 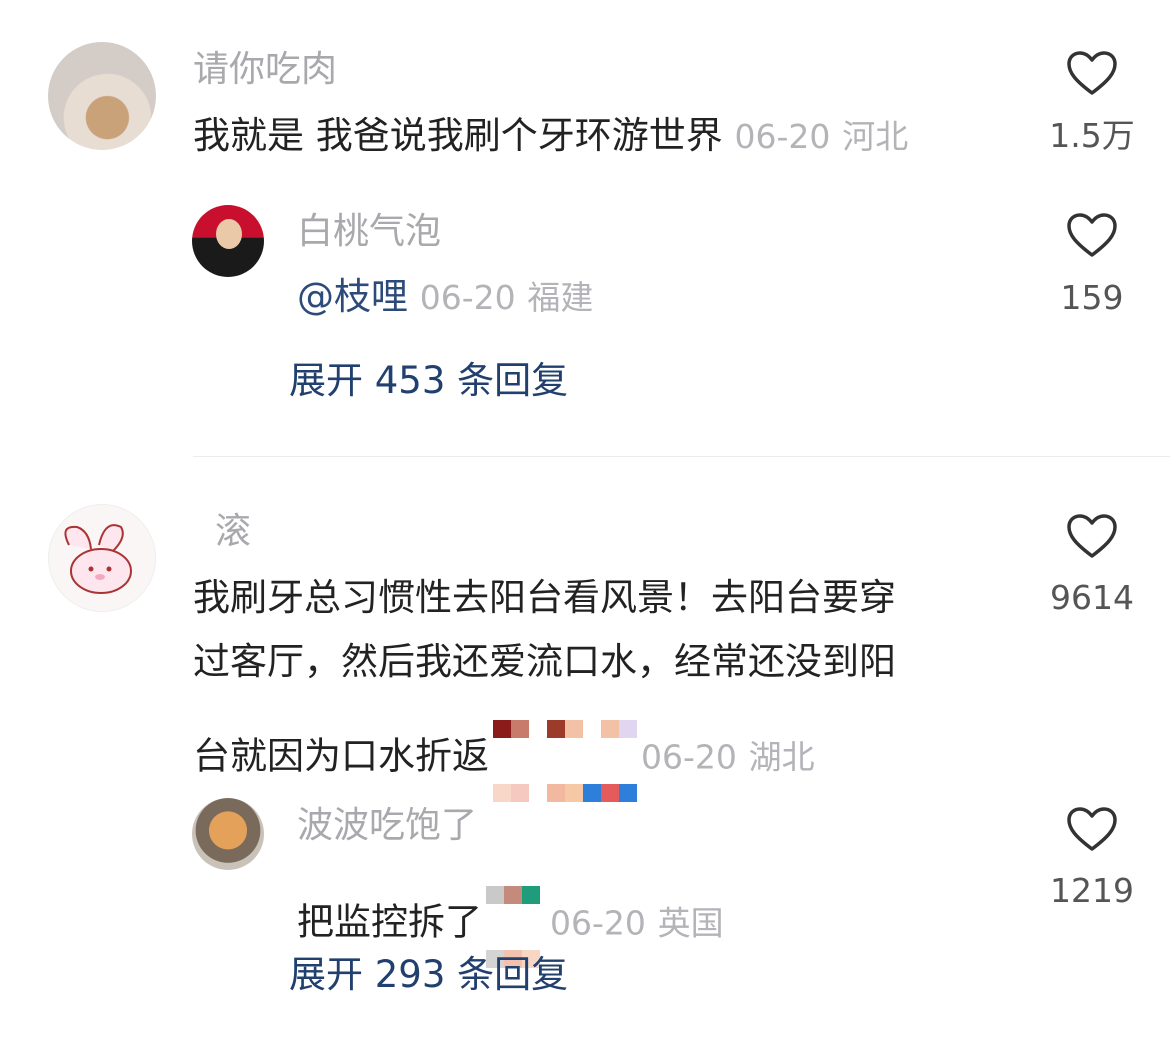 I want to click on reply-text-row: @枝哩 06-20 福建, so click(x=445, y=297).